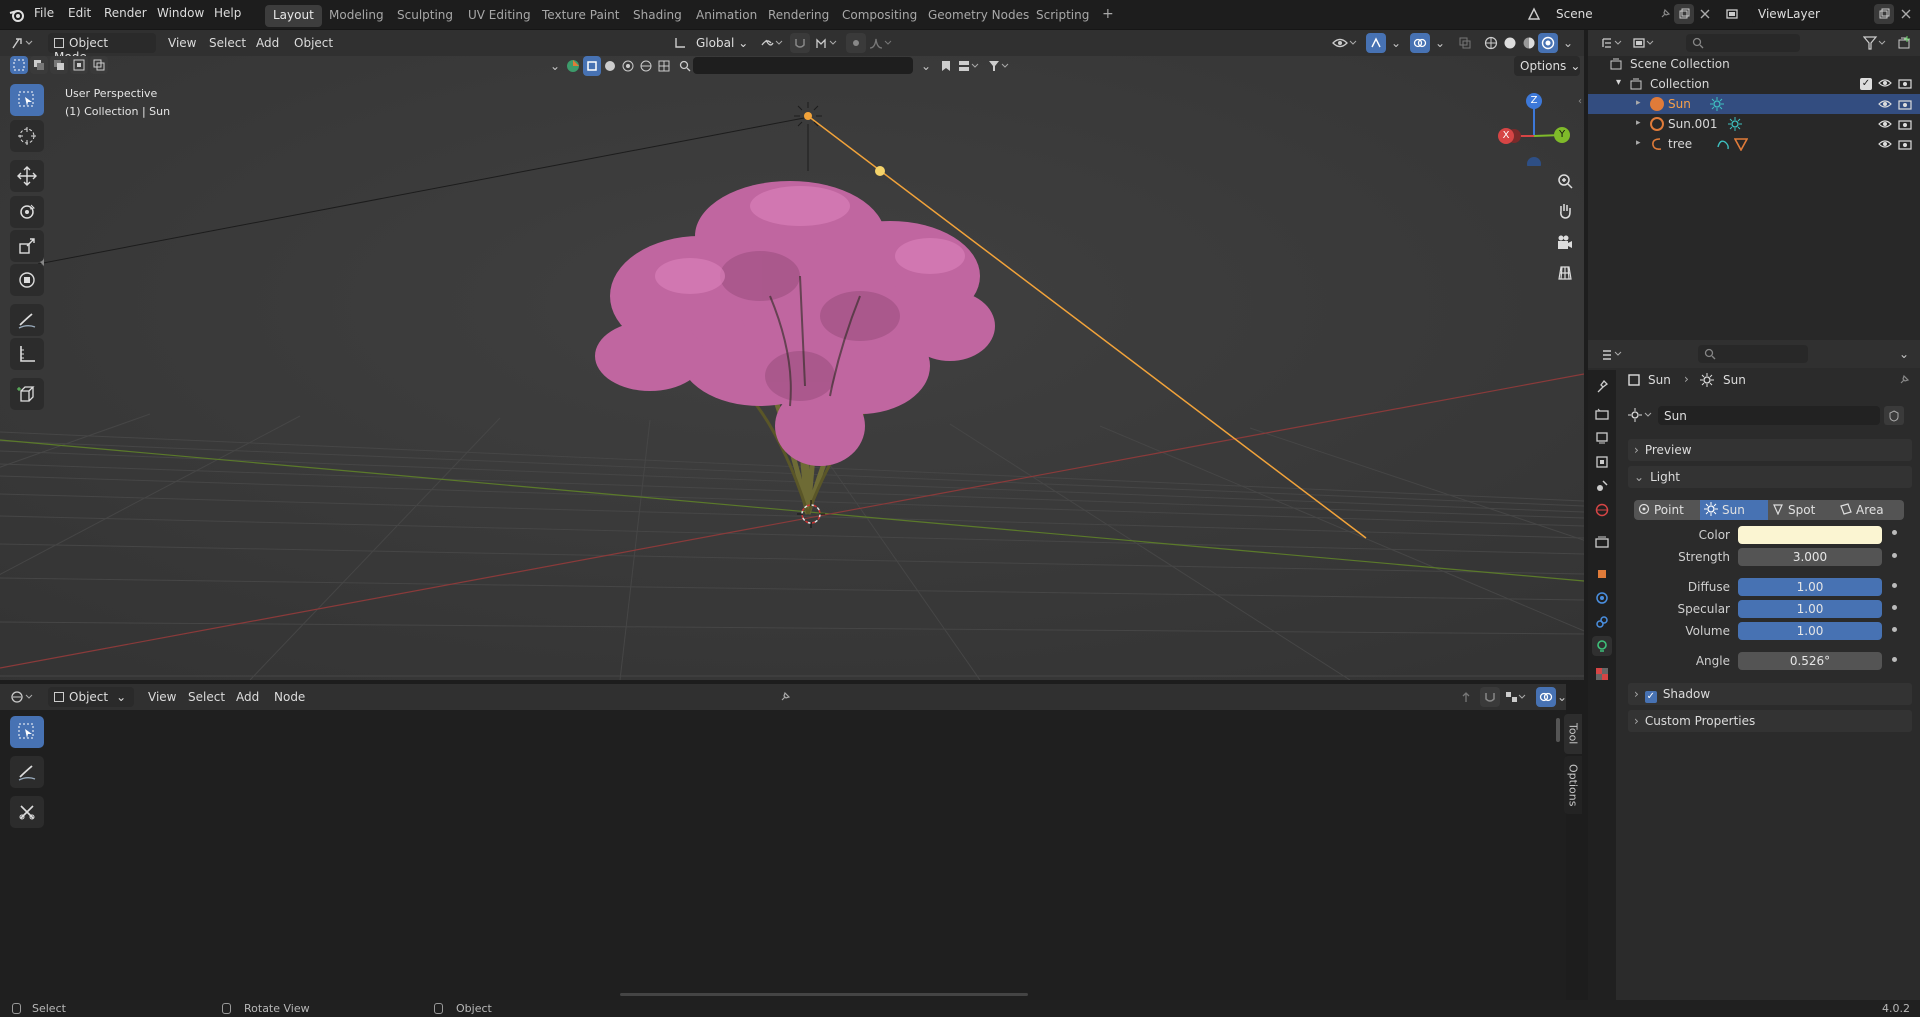 The width and height of the screenshot is (1920, 1017). What do you see at coordinates (1906, 14) in the screenshot?
I see `delete-view-layer-icon` at bounding box center [1906, 14].